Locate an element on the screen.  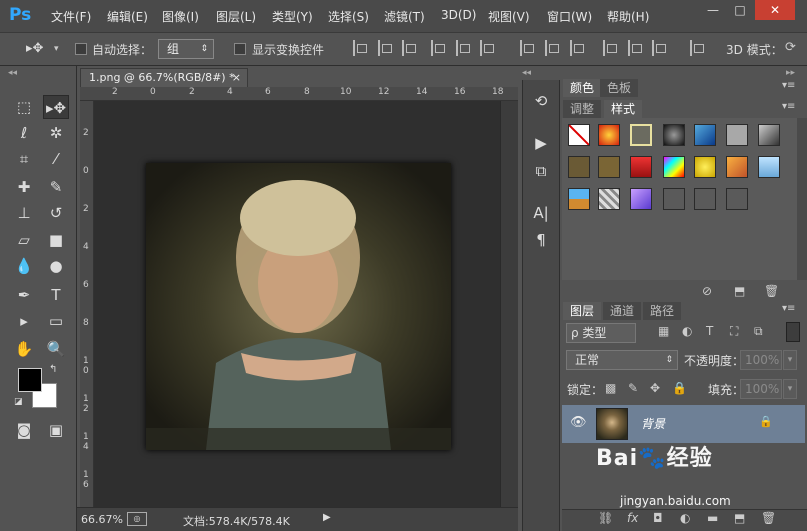
auto-select-checkbox is located at coordinates (81, 49).